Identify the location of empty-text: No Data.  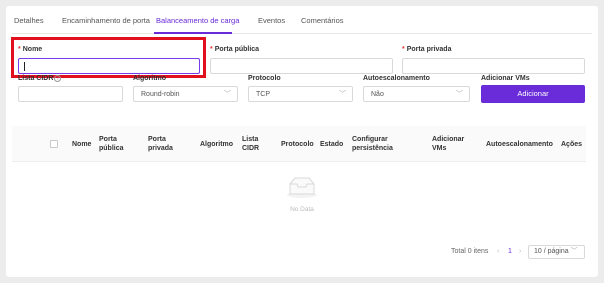
(302, 209).